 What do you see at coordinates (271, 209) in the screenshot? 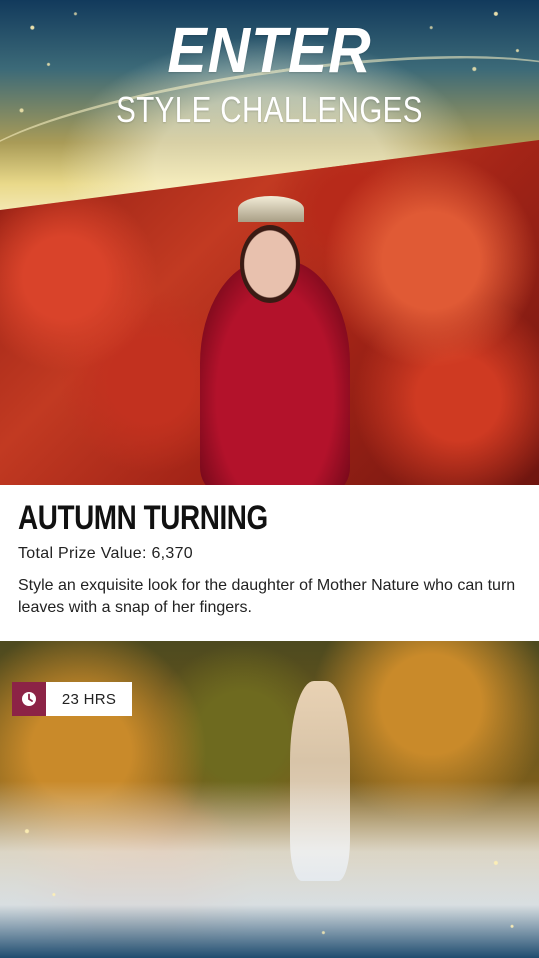
I see `tiara` at bounding box center [271, 209].